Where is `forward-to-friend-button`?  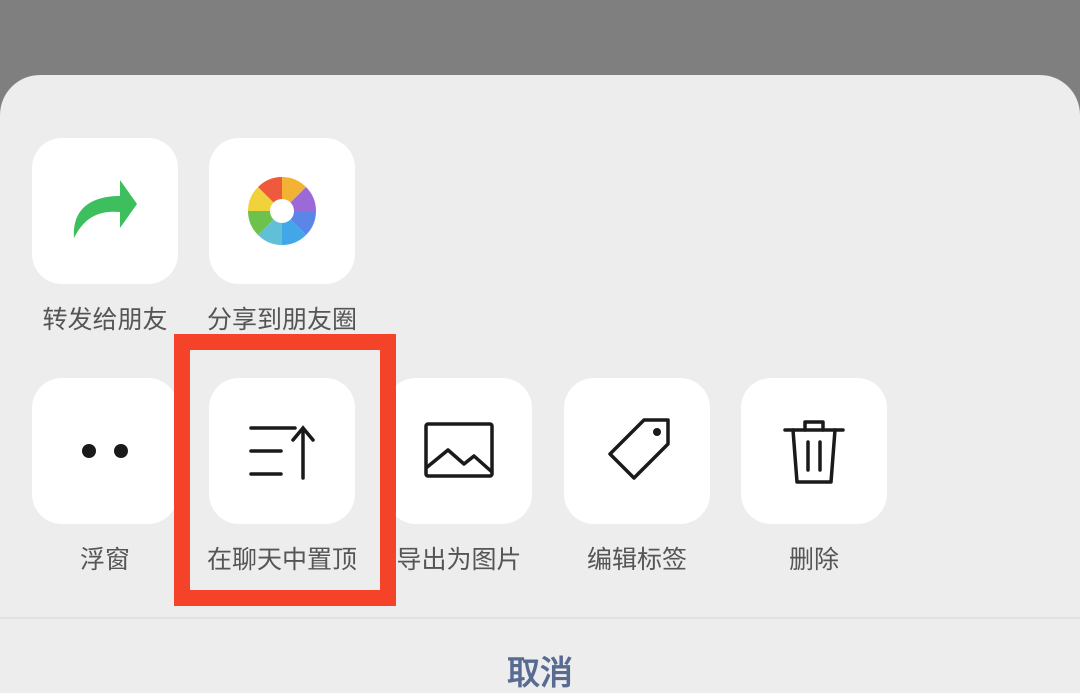 forward-to-friend-button is located at coordinates (105, 211).